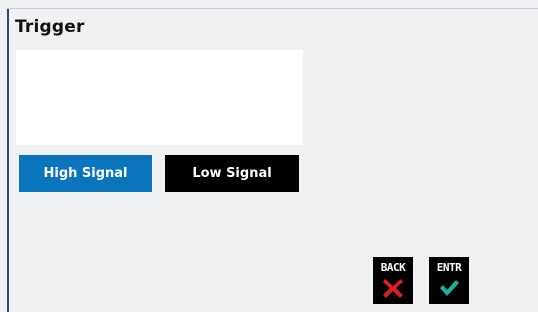 The width and height of the screenshot is (538, 312). What do you see at coordinates (50, 27) in the screenshot?
I see `page-title: Trigger` at bounding box center [50, 27].